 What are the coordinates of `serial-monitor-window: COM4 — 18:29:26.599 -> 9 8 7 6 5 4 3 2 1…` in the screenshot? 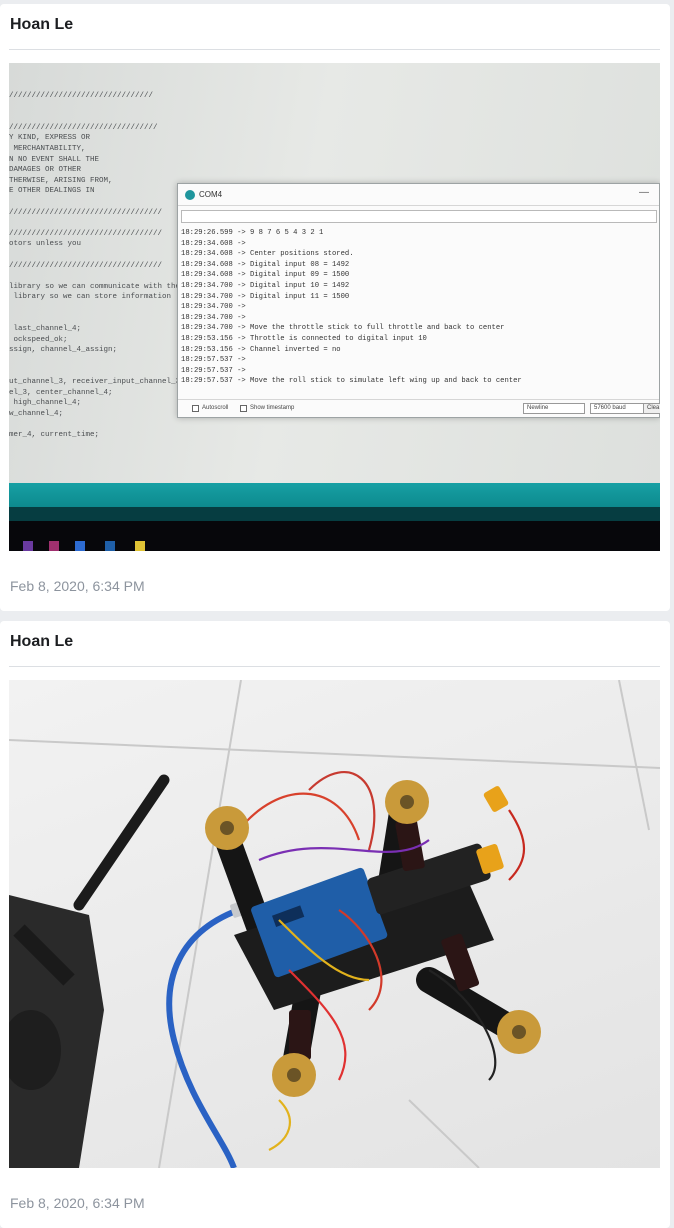 It's located at (418, 300).